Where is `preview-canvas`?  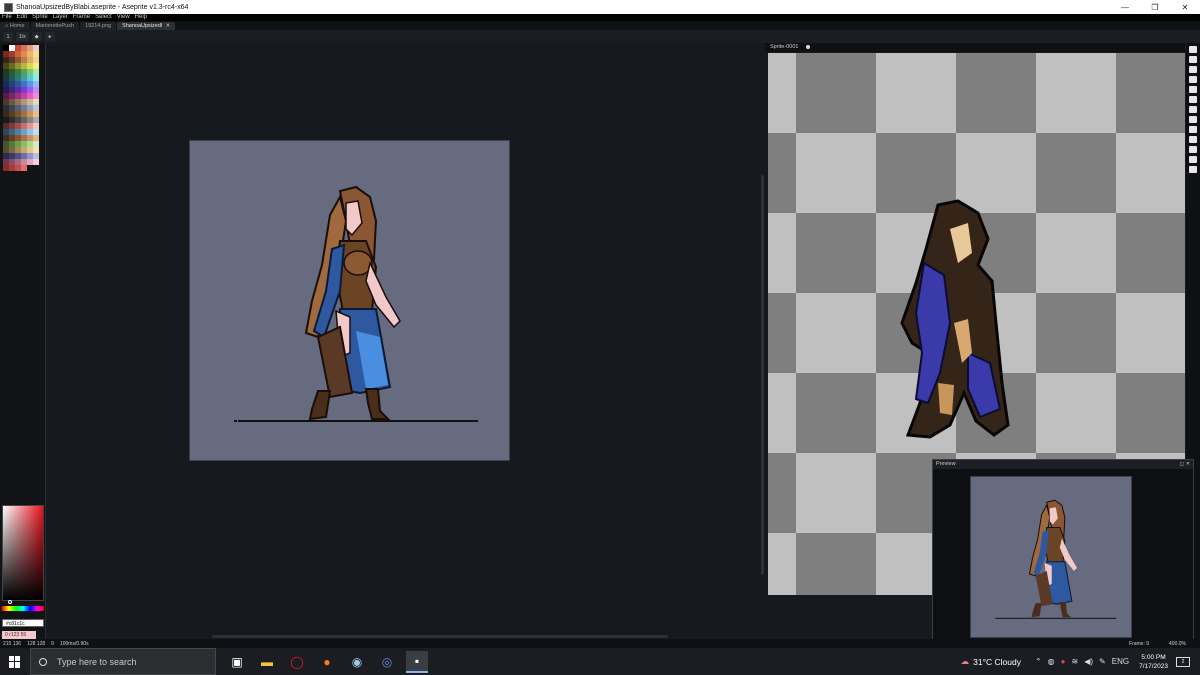 preview-canvas is located at coordinates (1051, 557).